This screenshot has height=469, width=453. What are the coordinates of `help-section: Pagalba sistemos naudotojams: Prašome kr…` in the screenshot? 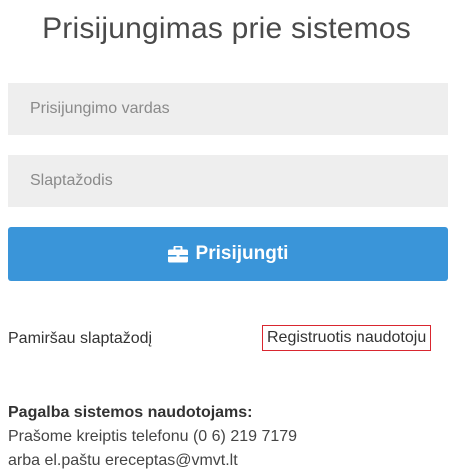 It's located at (152, 435).